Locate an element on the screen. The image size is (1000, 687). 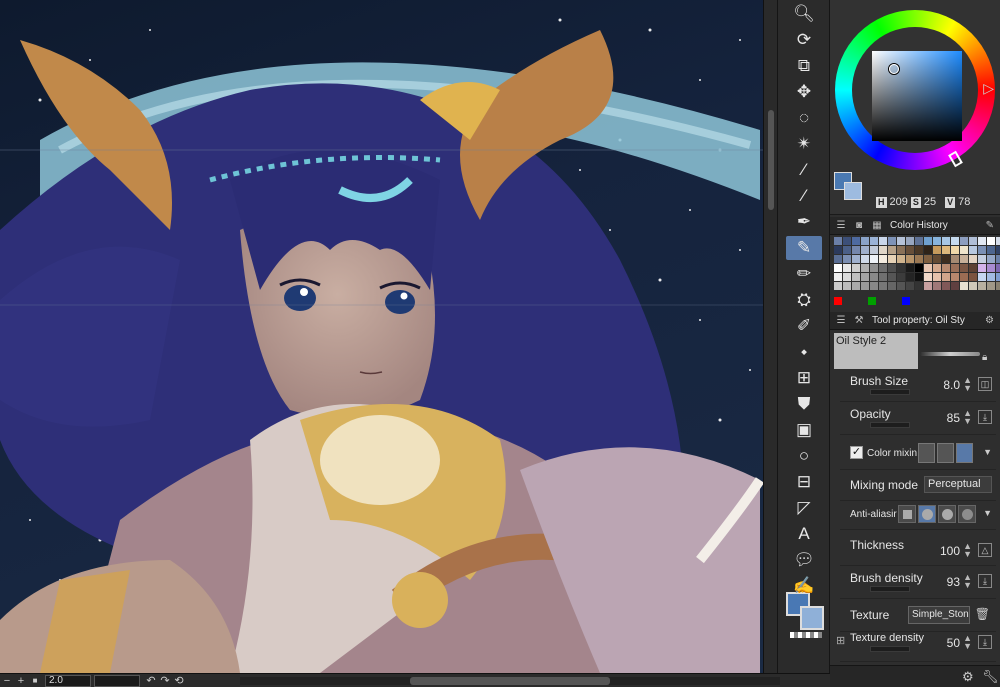
canvas-vertical-scrollbar is located at coordinates (770, 336).